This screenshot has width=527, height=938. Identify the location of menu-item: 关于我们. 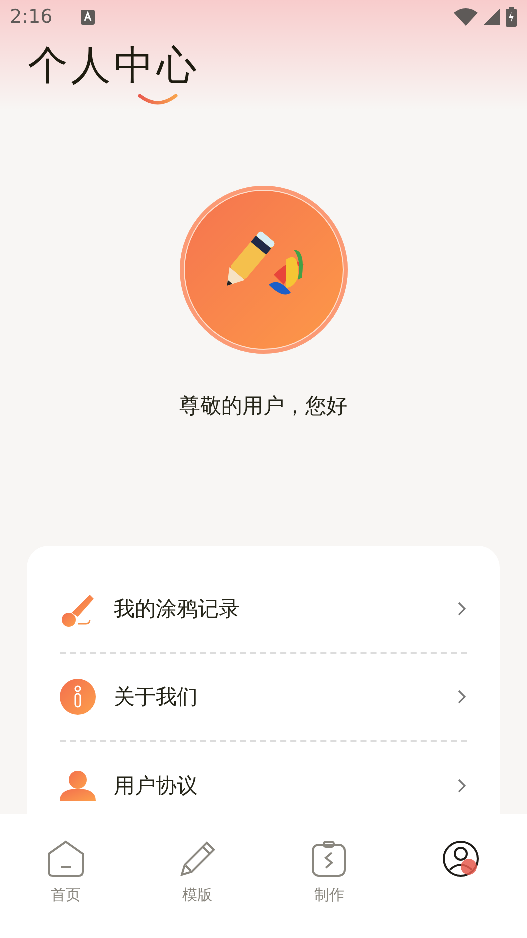
(263, 698).